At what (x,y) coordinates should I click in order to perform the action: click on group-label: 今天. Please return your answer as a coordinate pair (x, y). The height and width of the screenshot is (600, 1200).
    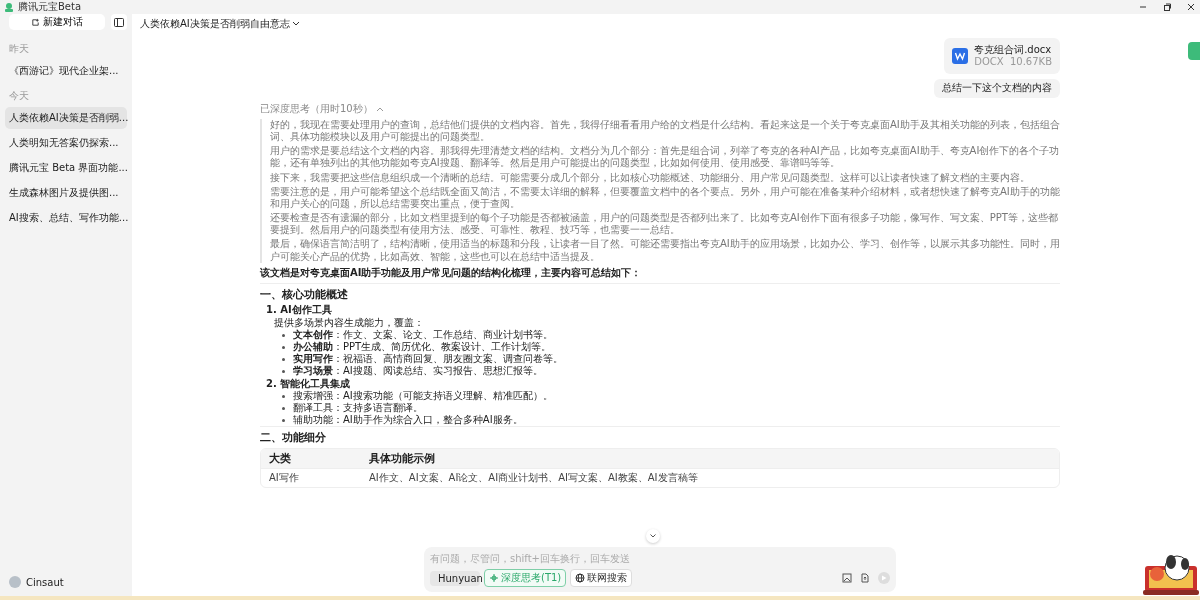
    Looking at the image, I should click on (19, 96).